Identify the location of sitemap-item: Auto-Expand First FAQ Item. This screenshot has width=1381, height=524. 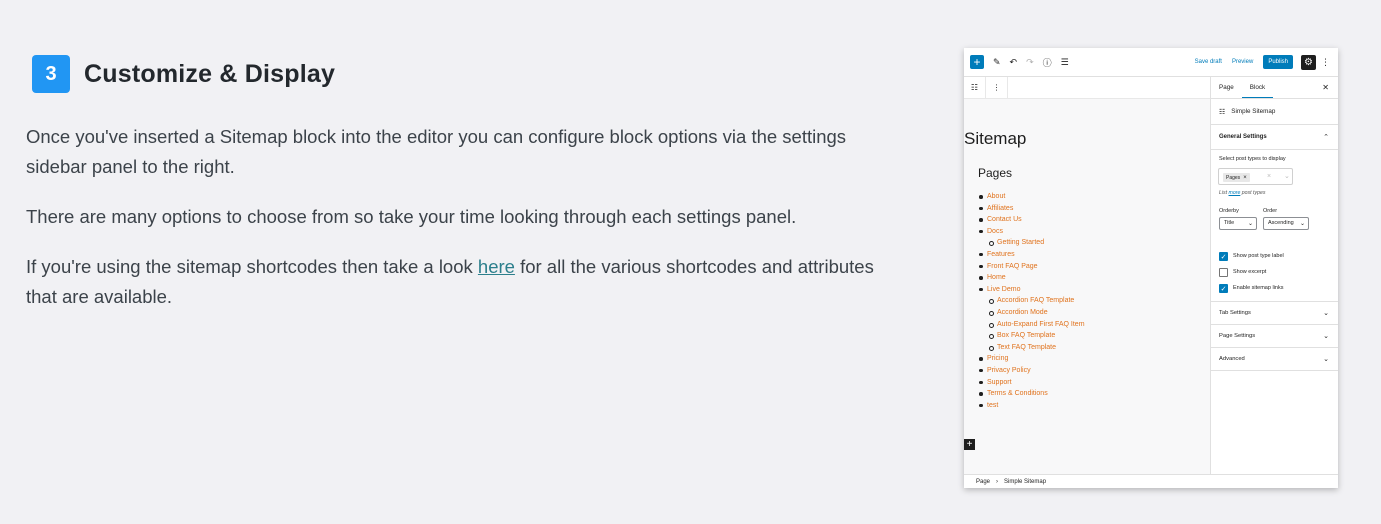
(1032, 325).